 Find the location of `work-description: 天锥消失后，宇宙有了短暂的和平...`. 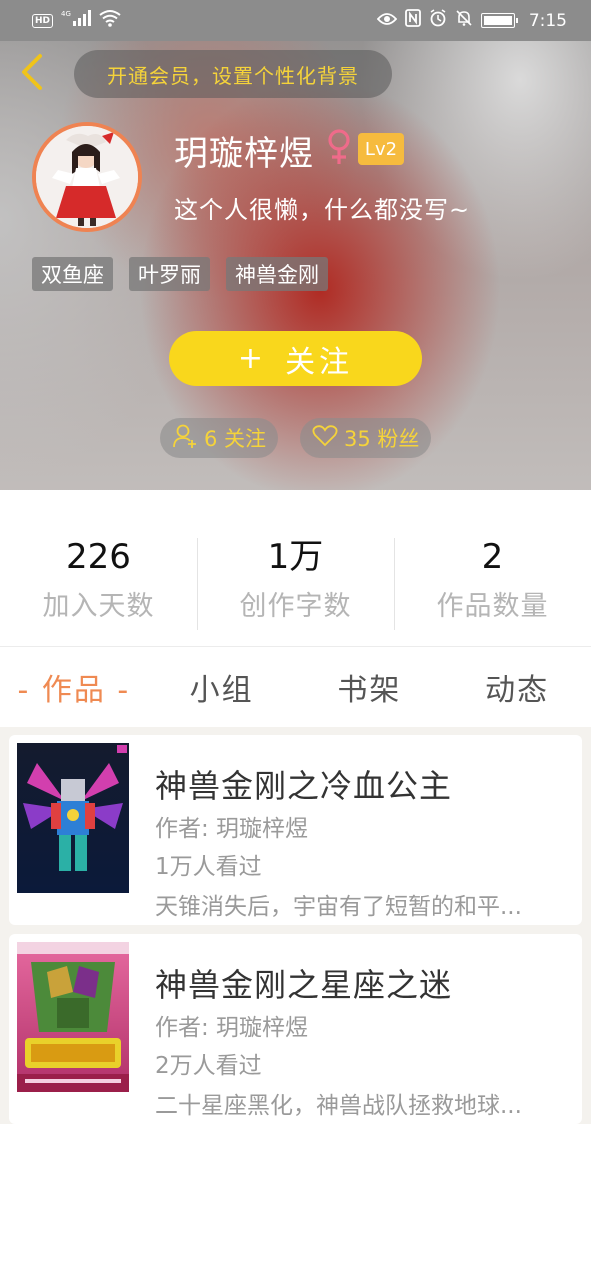

work-description: 天锥消失后，宇宙有了短暂的和平... is located at coordinates (338, 907).